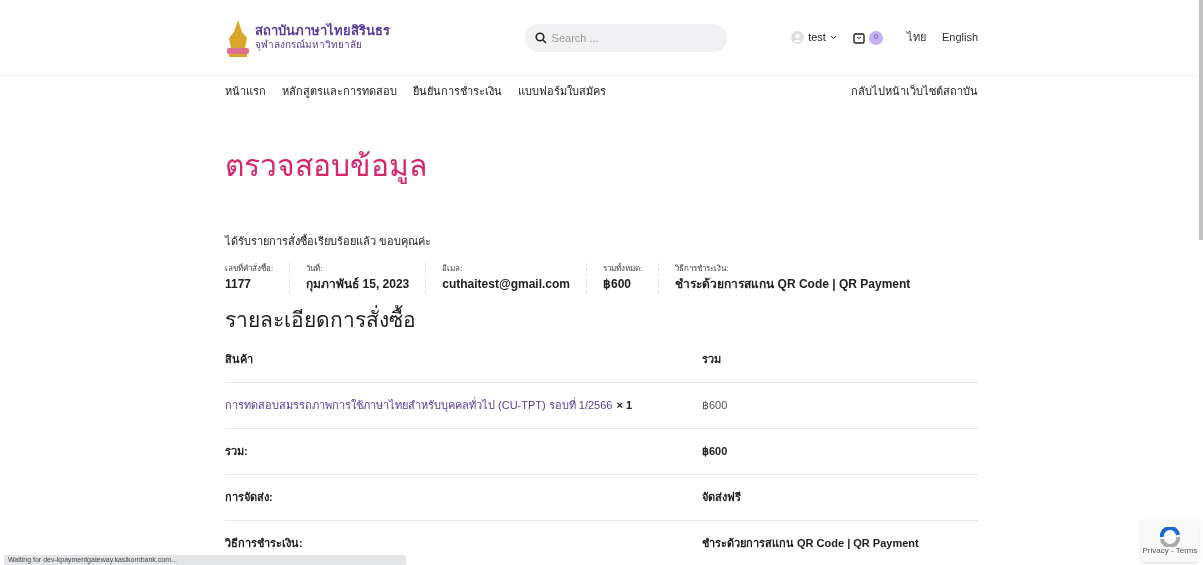 This screenshot has height=565, width=1203. Describe the element at coordinates (506, 284) in the screenshot. I see `overview-value: cuthaitest@gmail.com` at that location.